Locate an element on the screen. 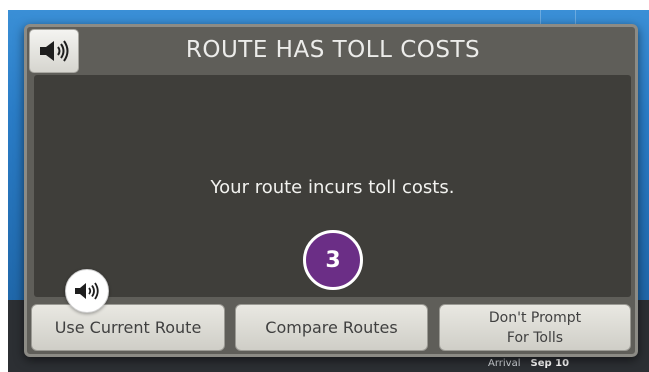  annotation-speaker-button is located at coordinates (87, 291).